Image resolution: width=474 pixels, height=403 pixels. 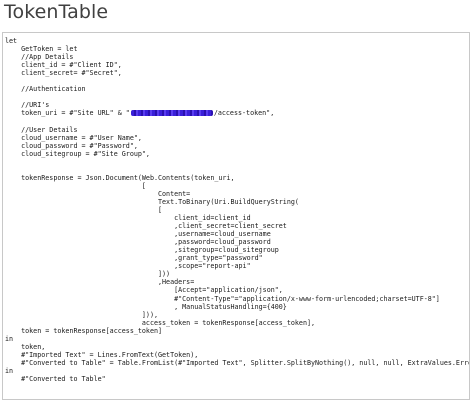 I want to click on code-line: ,Headers=, so click(x=100, y=282).